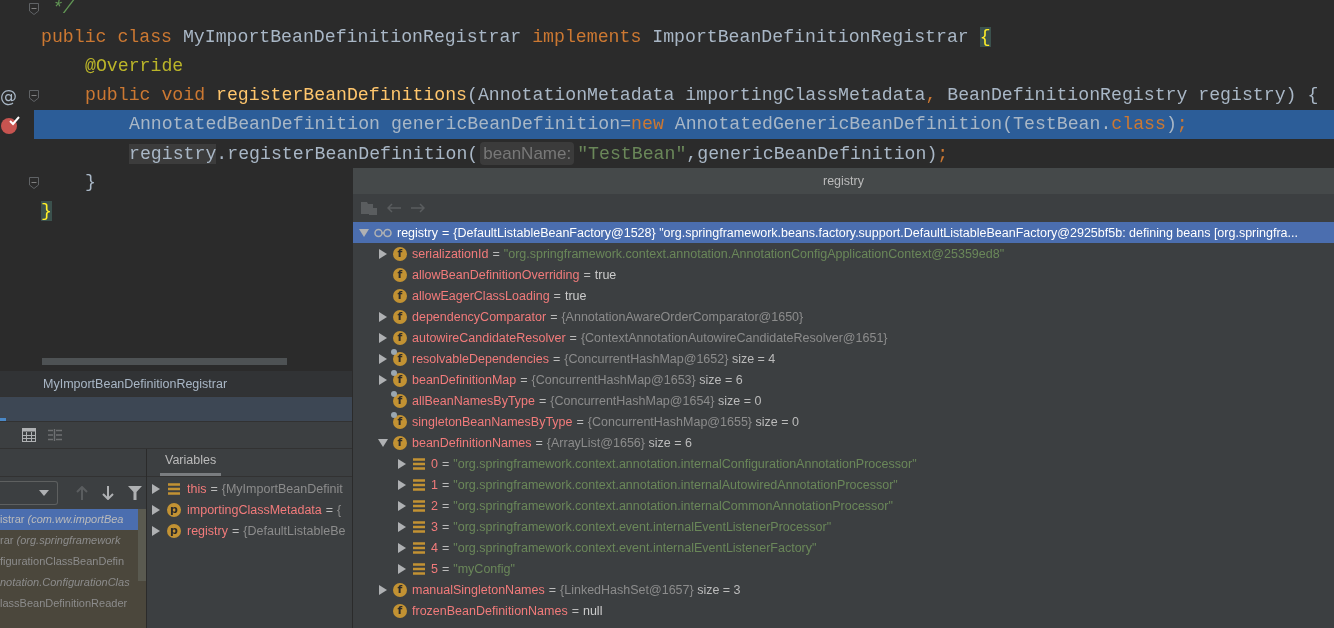 Image resolution: width=1334 pixels, height=628 pixels. What do you see at coordinates (69, 582) in the screenshot?
I see `stack-frame: notation.ConfigurationClas` at bounding box center [69, 582].